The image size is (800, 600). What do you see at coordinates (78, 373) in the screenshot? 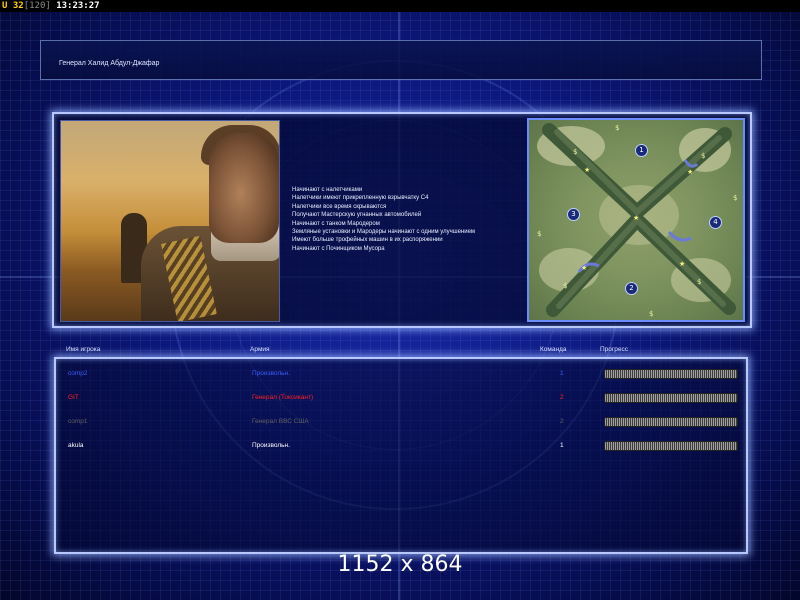
I see `player-name: comp2` at bounding box center [78, 373].